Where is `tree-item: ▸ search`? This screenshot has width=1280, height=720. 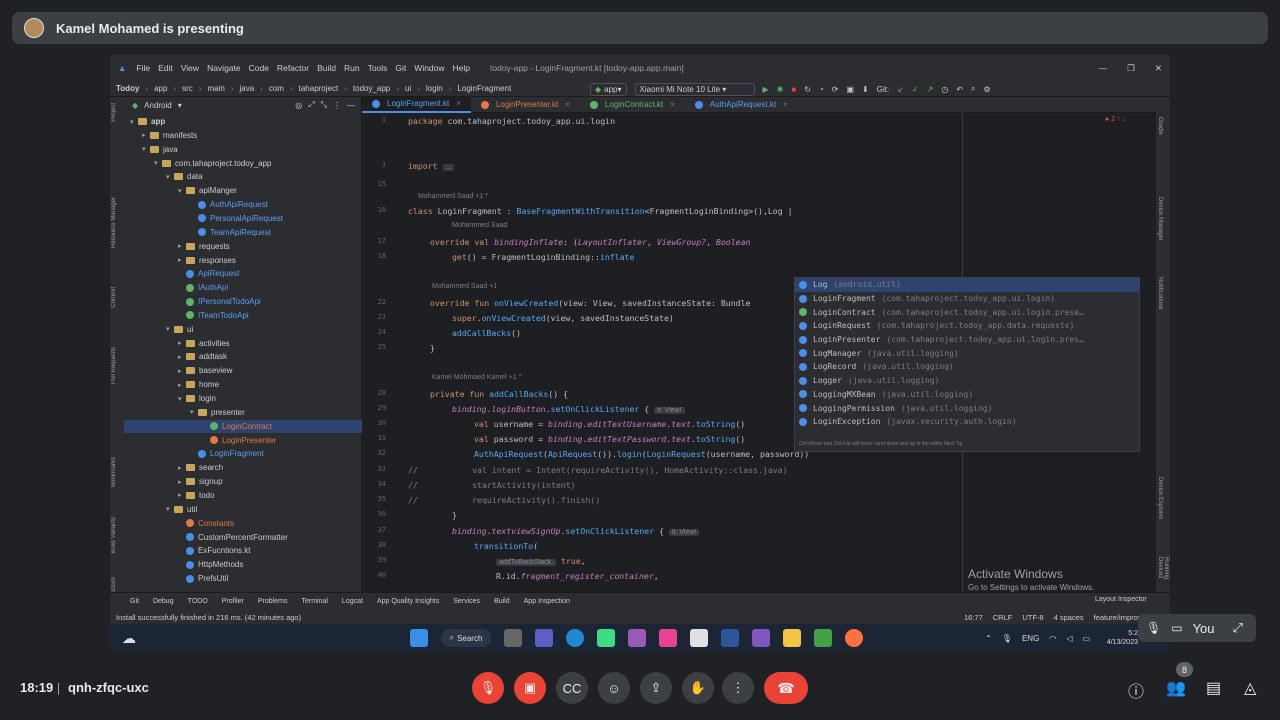
tree-item: ▸ search is located at coordinates (243, 467).